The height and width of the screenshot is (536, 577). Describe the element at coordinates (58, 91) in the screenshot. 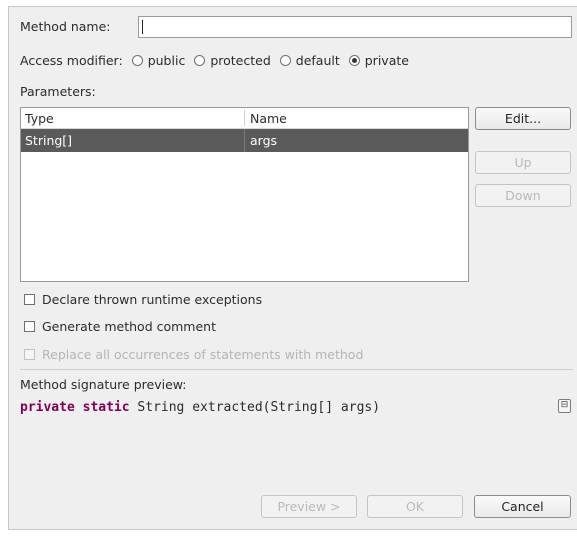

I see `parameters-label: Parameters:` at that location.